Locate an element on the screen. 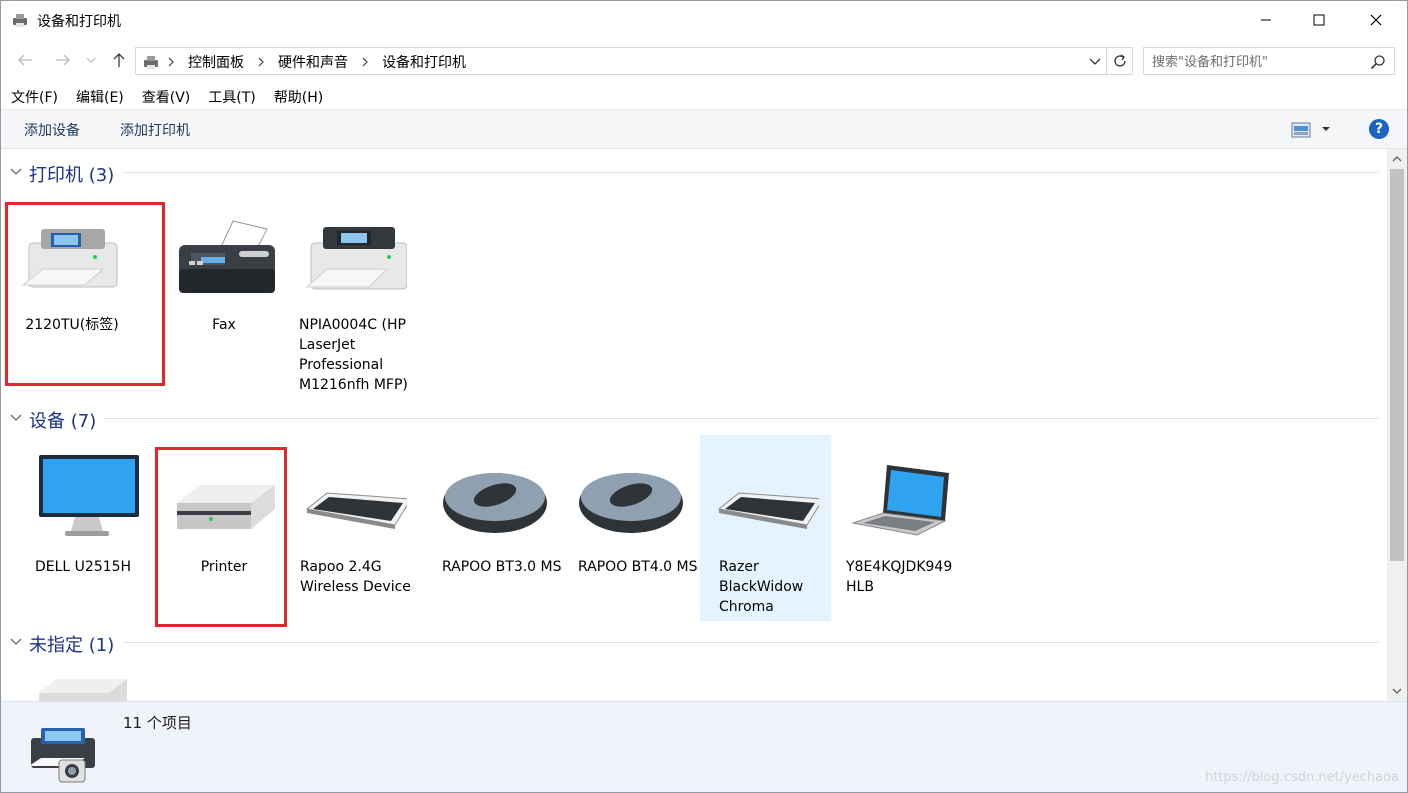 This screenshot has height=793, width=1408. device-item-2120tu: 2120TU(标签) is located at coordinates (69, 293).